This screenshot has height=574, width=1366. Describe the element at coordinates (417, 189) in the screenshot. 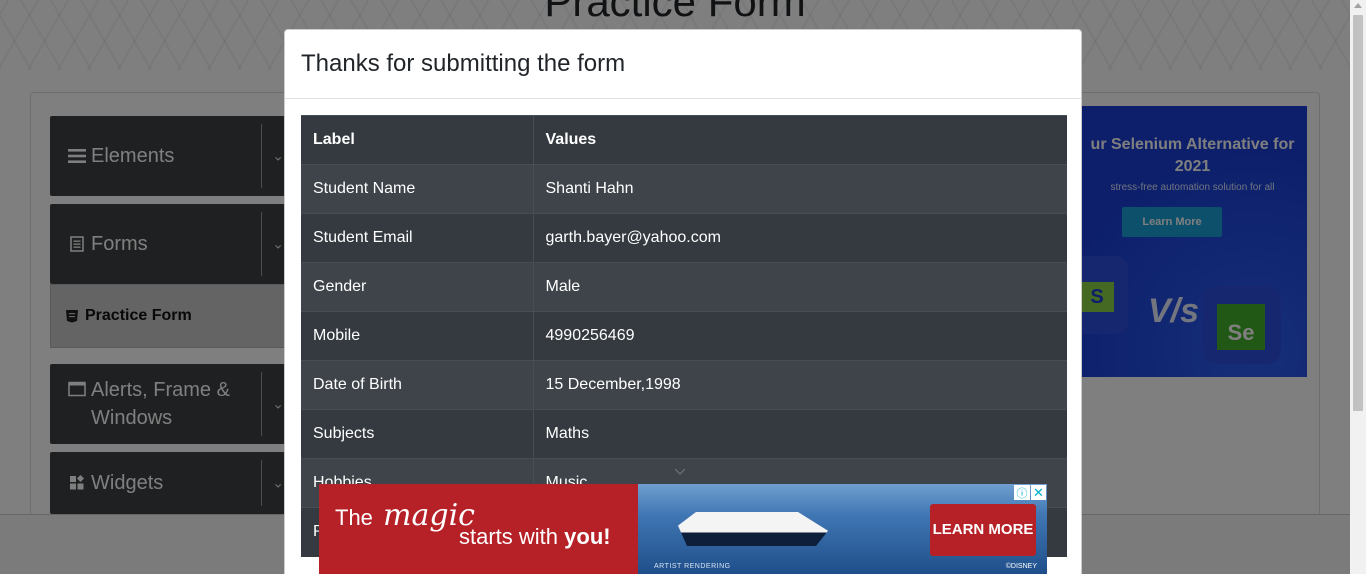

I see `row-label: Student Name` at that location.